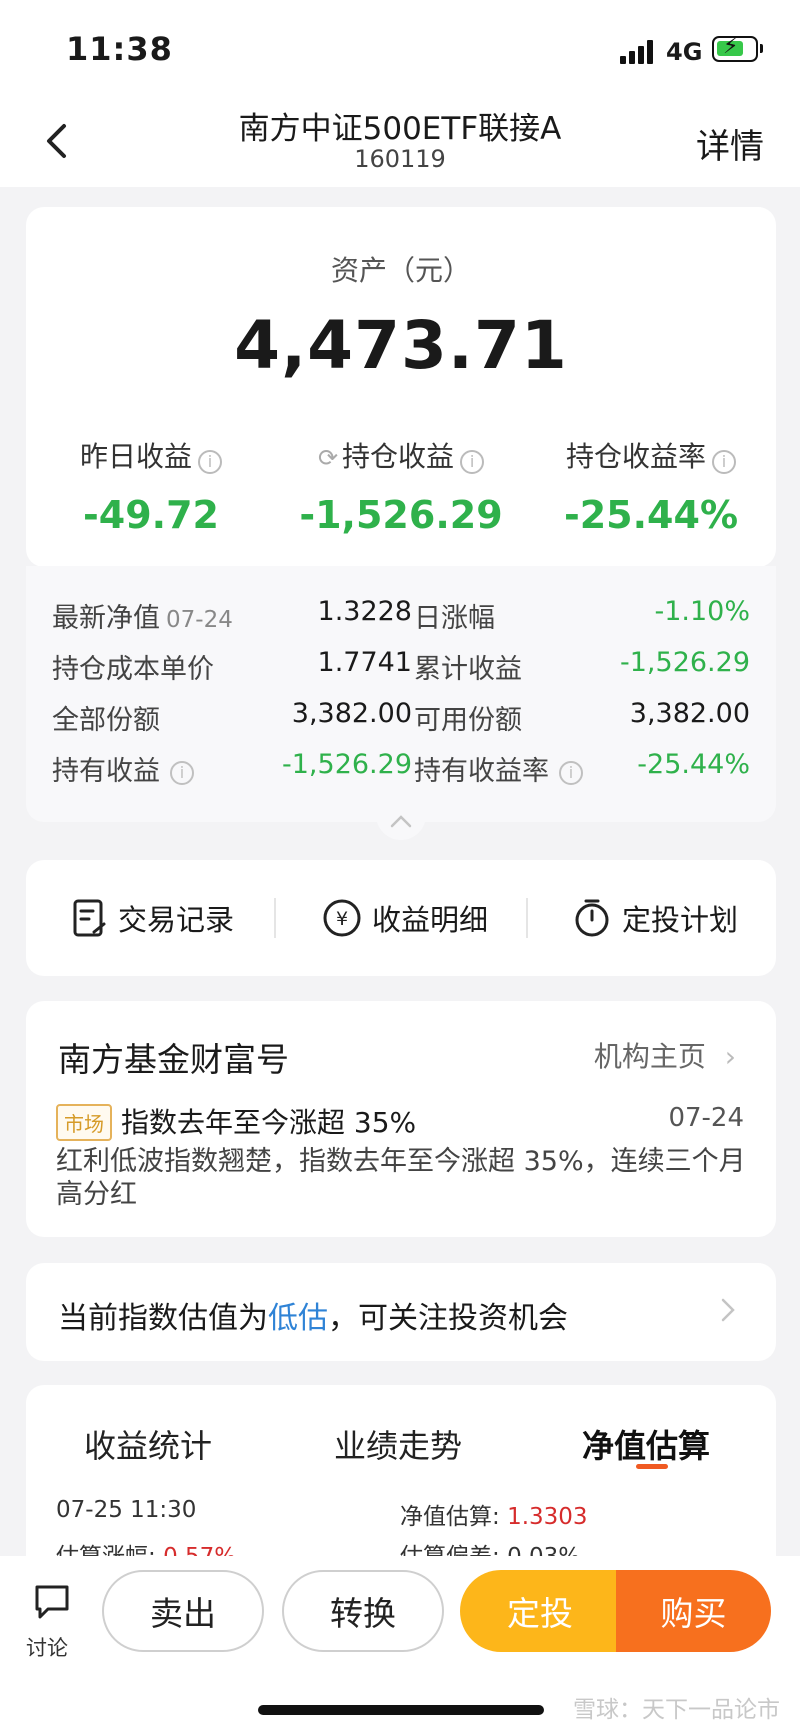 Image resolution: width=800 pixels, height=1731 pixels. Describe the element at coordinates (398, 456) in the screenshot. I see `metric-label: 持仓收益` at that location.